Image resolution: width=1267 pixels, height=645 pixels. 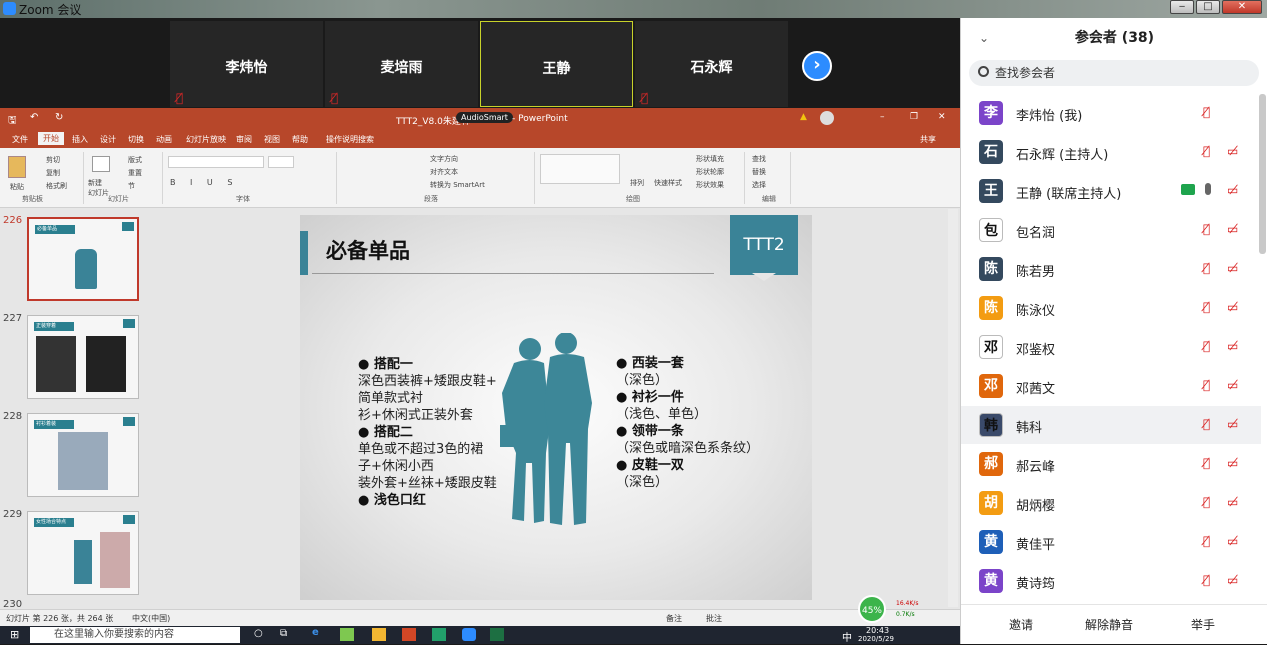 I want to click on tab-help: 帮助, so click(x=300, y=139).